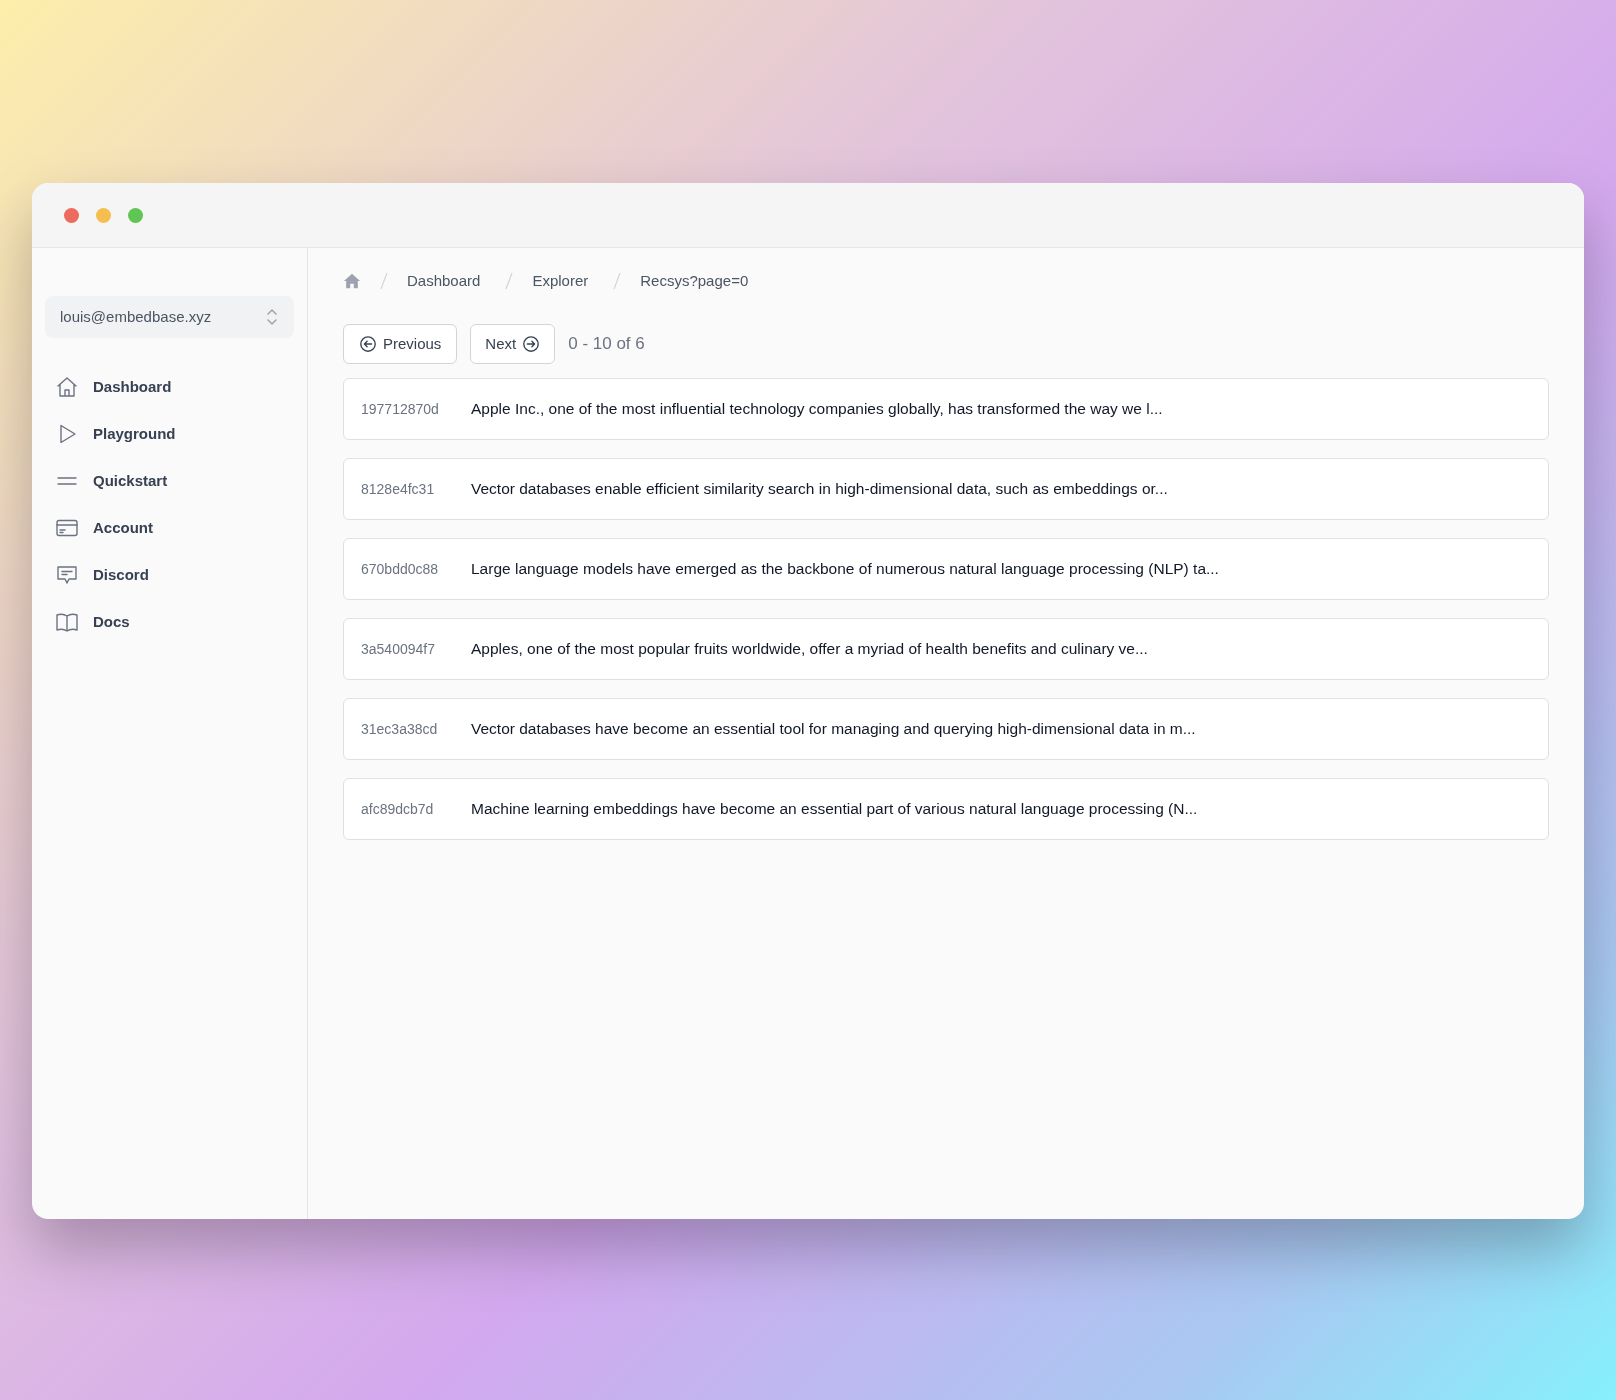 This screenshot has width=1616, height=1400. I want to click on next-button: Next, so click(513, 344).